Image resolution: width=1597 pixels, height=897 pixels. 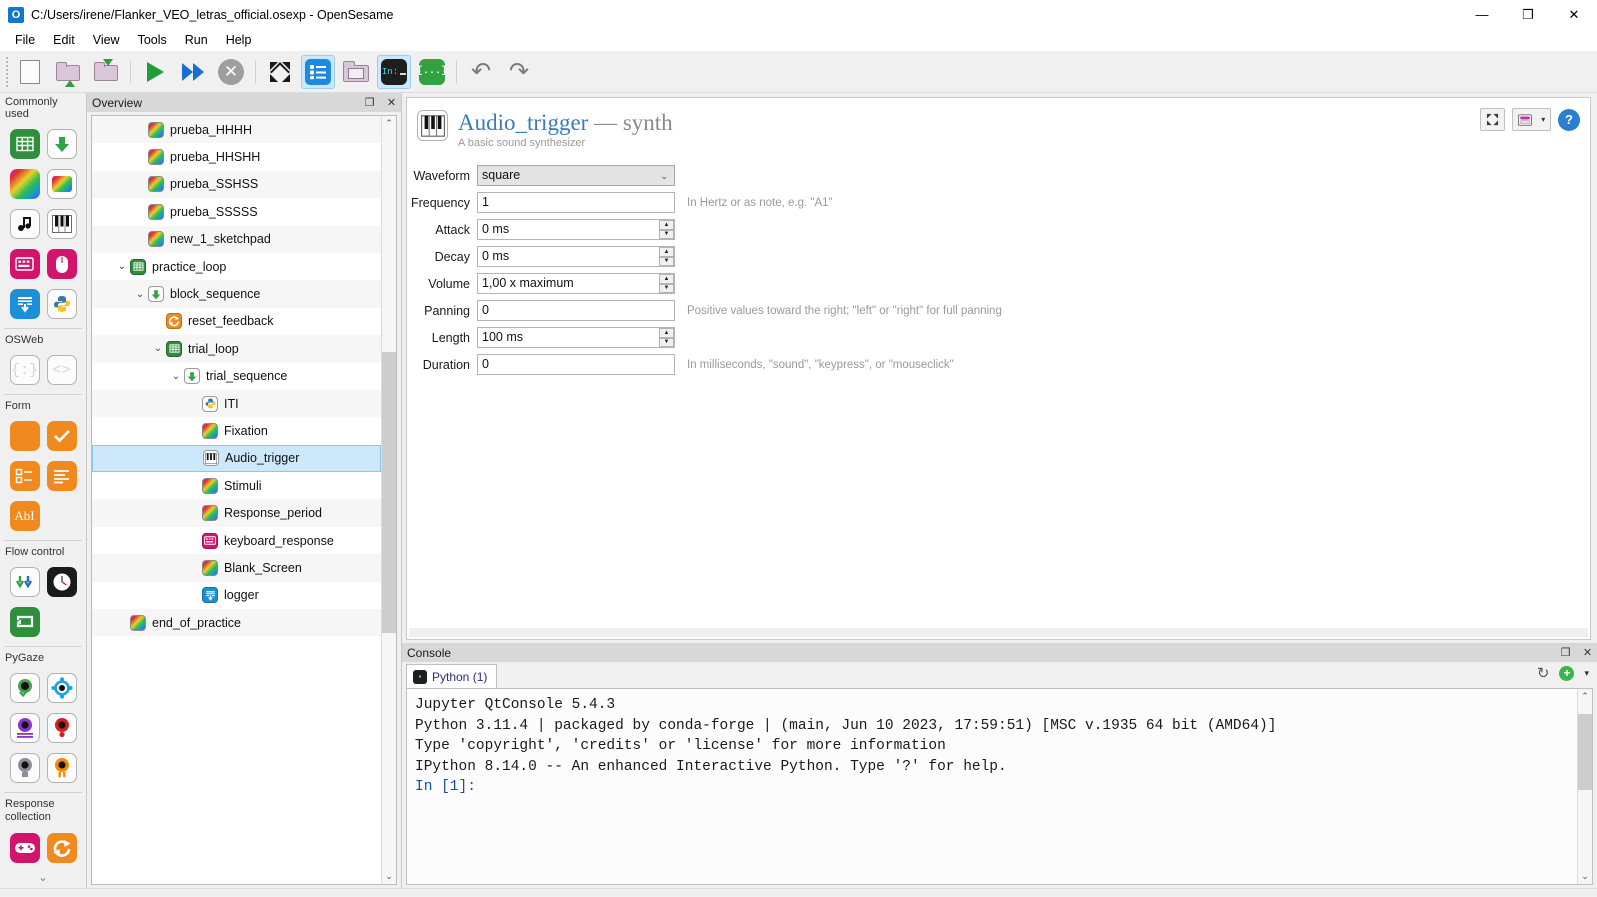 I want to click on overview-scroll-track, so click(x=389, y=500).